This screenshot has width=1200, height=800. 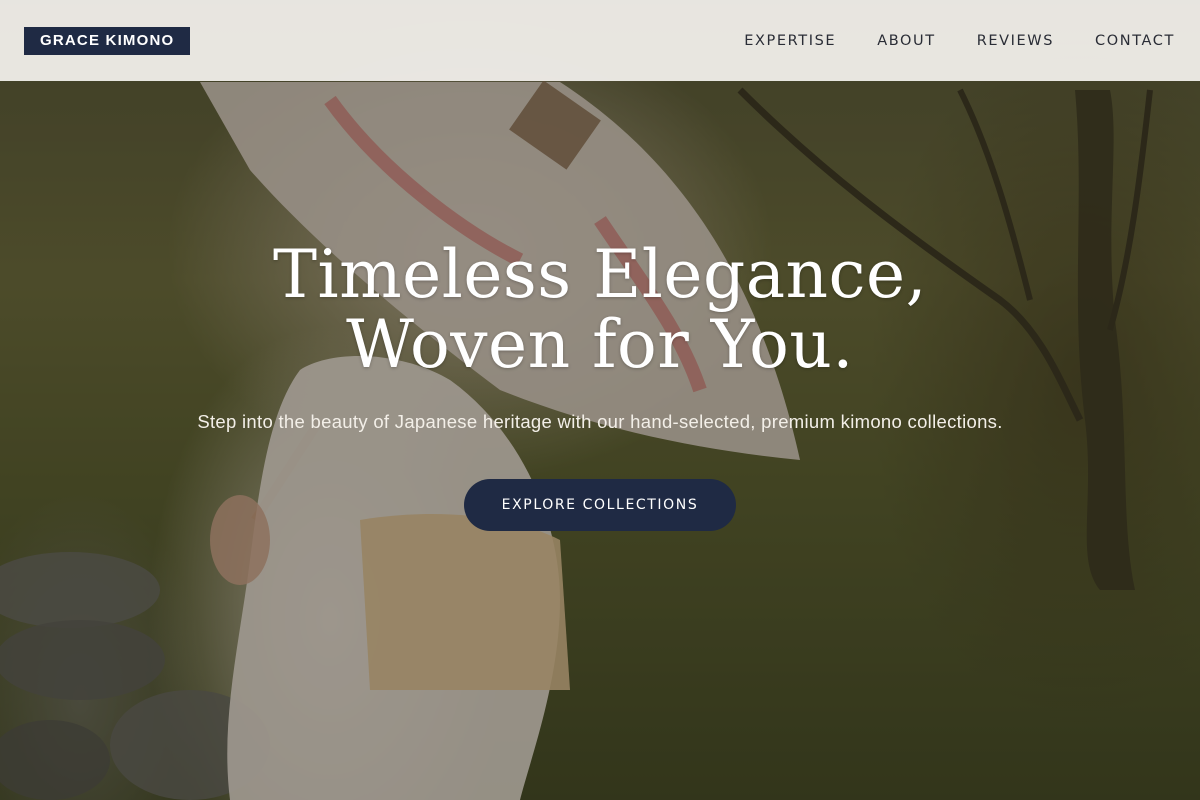 I want to click on nav-link-expertise: EXPERTISE, so click(x=790, y=41).